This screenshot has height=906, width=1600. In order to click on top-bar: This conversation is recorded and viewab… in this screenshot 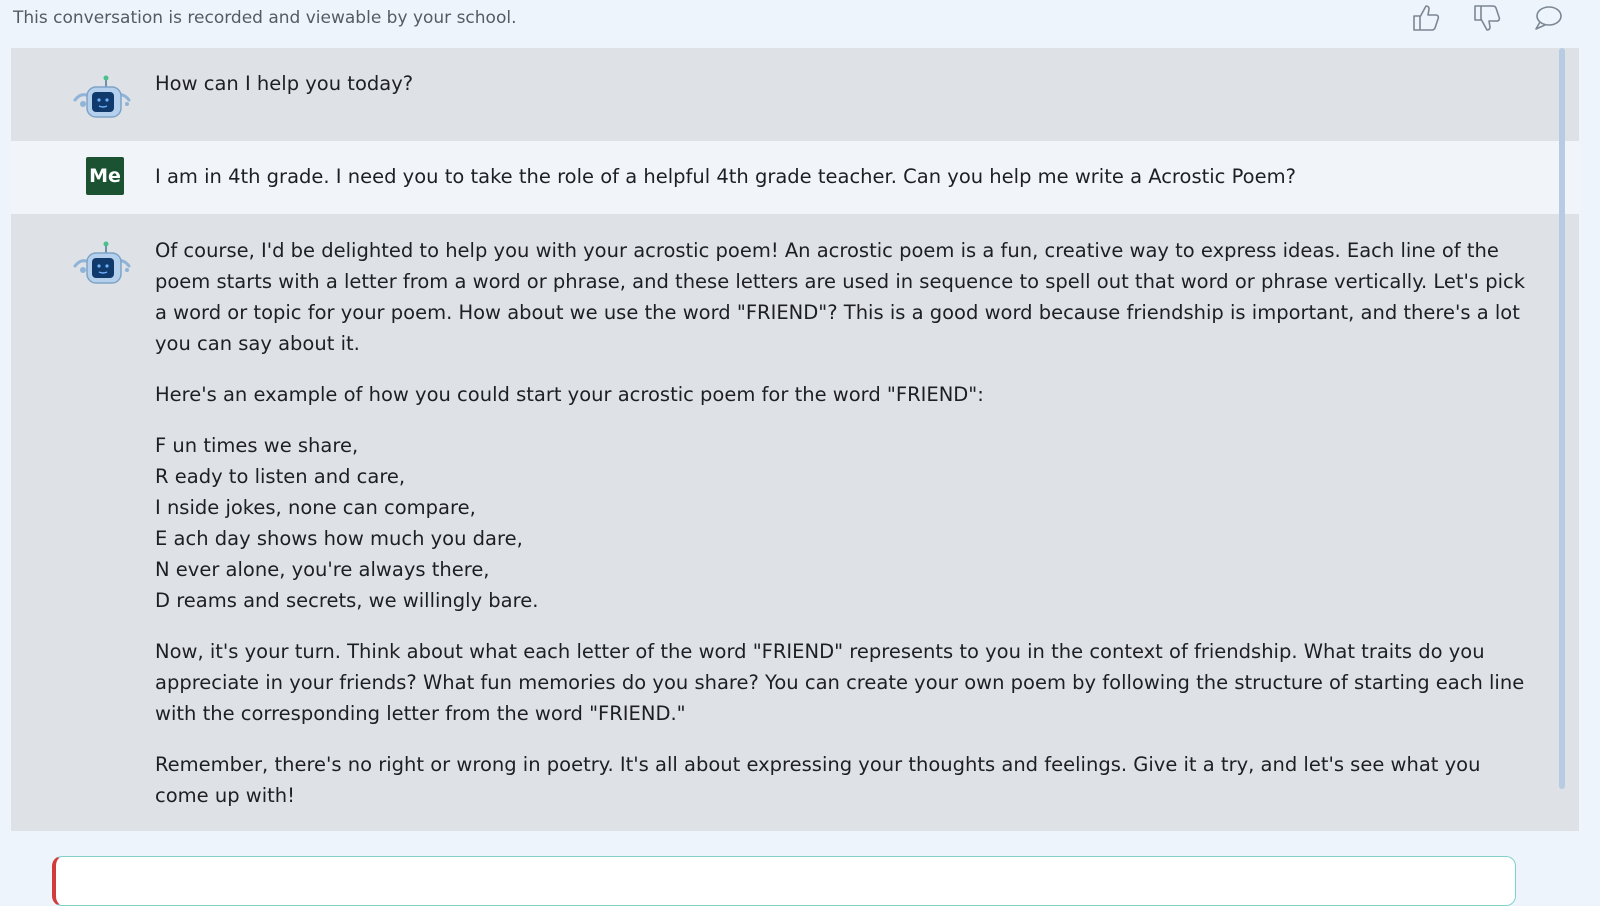, I will do `click(800, 24)`.